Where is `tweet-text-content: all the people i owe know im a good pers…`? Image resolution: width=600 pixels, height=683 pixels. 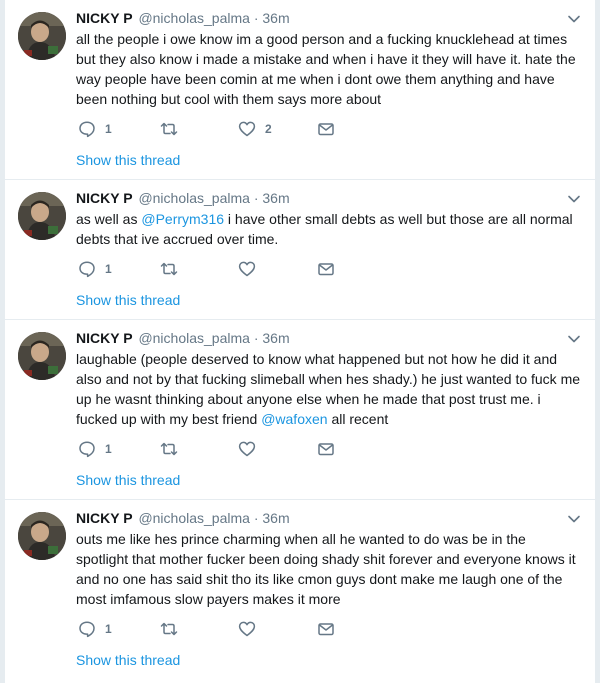 tweet-text-content: all the people i owe know im a good pers… is located at coordinates (326, 69).